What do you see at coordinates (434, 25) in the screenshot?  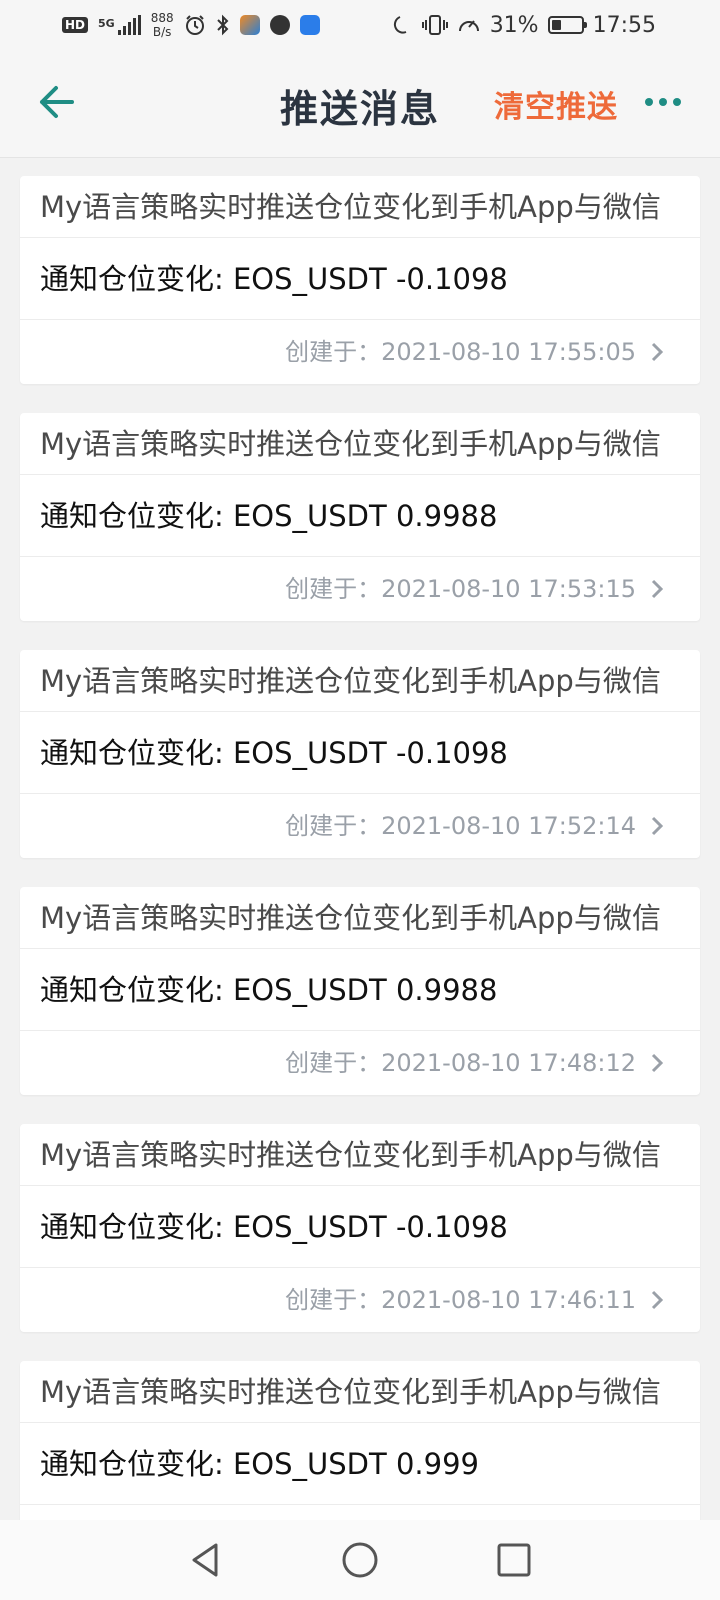 I see `vibrate-icon` at bounding box center [434, 25].